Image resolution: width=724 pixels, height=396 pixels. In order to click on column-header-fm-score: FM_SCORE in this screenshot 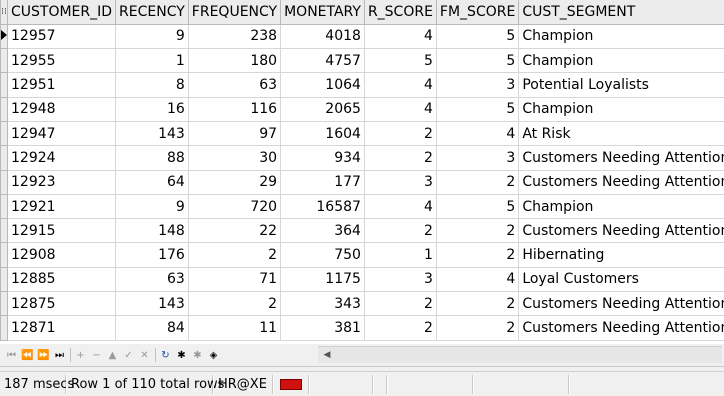, I will do `click(477, 12)`.